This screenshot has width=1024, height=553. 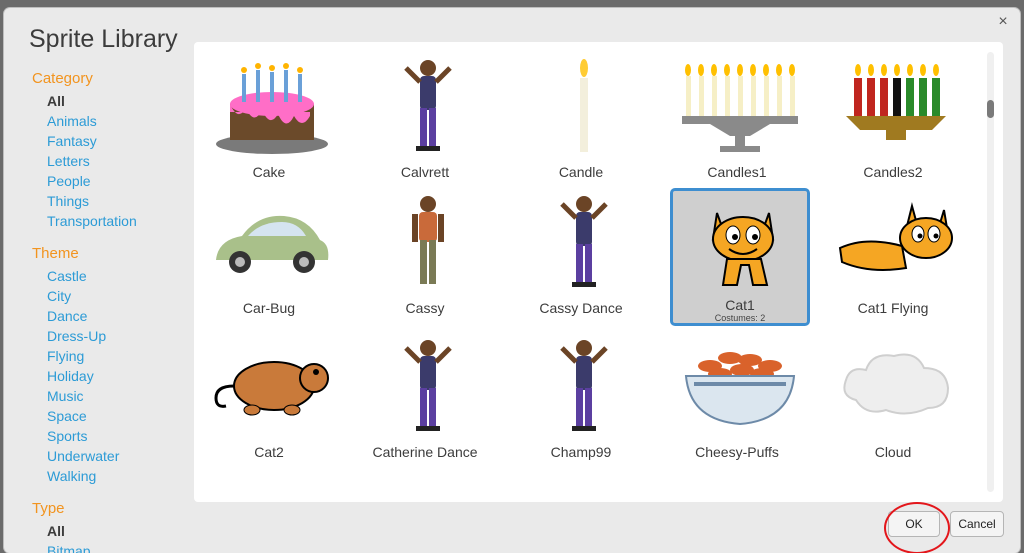 I want to click on sprite-tile-cassy-dance: Cassy Dance, so click(x=584, y=257).